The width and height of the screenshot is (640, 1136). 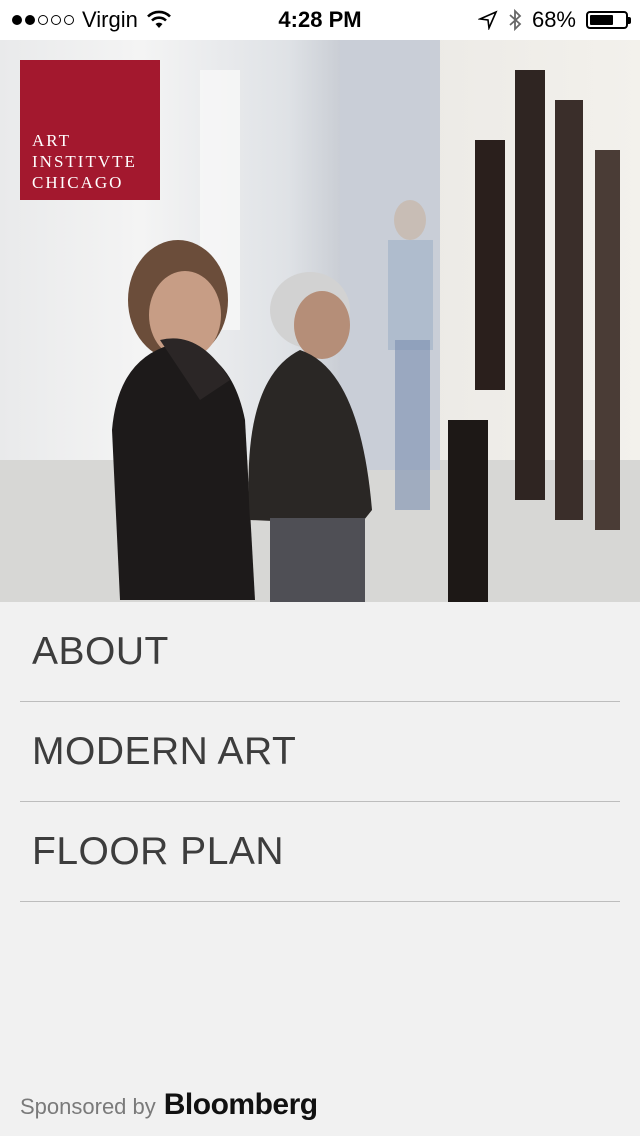 What do you see at coordinates (164, 751) in the screenshot?
I see `menu-item-label: MODERN ART` at bounding box center [164, 751].